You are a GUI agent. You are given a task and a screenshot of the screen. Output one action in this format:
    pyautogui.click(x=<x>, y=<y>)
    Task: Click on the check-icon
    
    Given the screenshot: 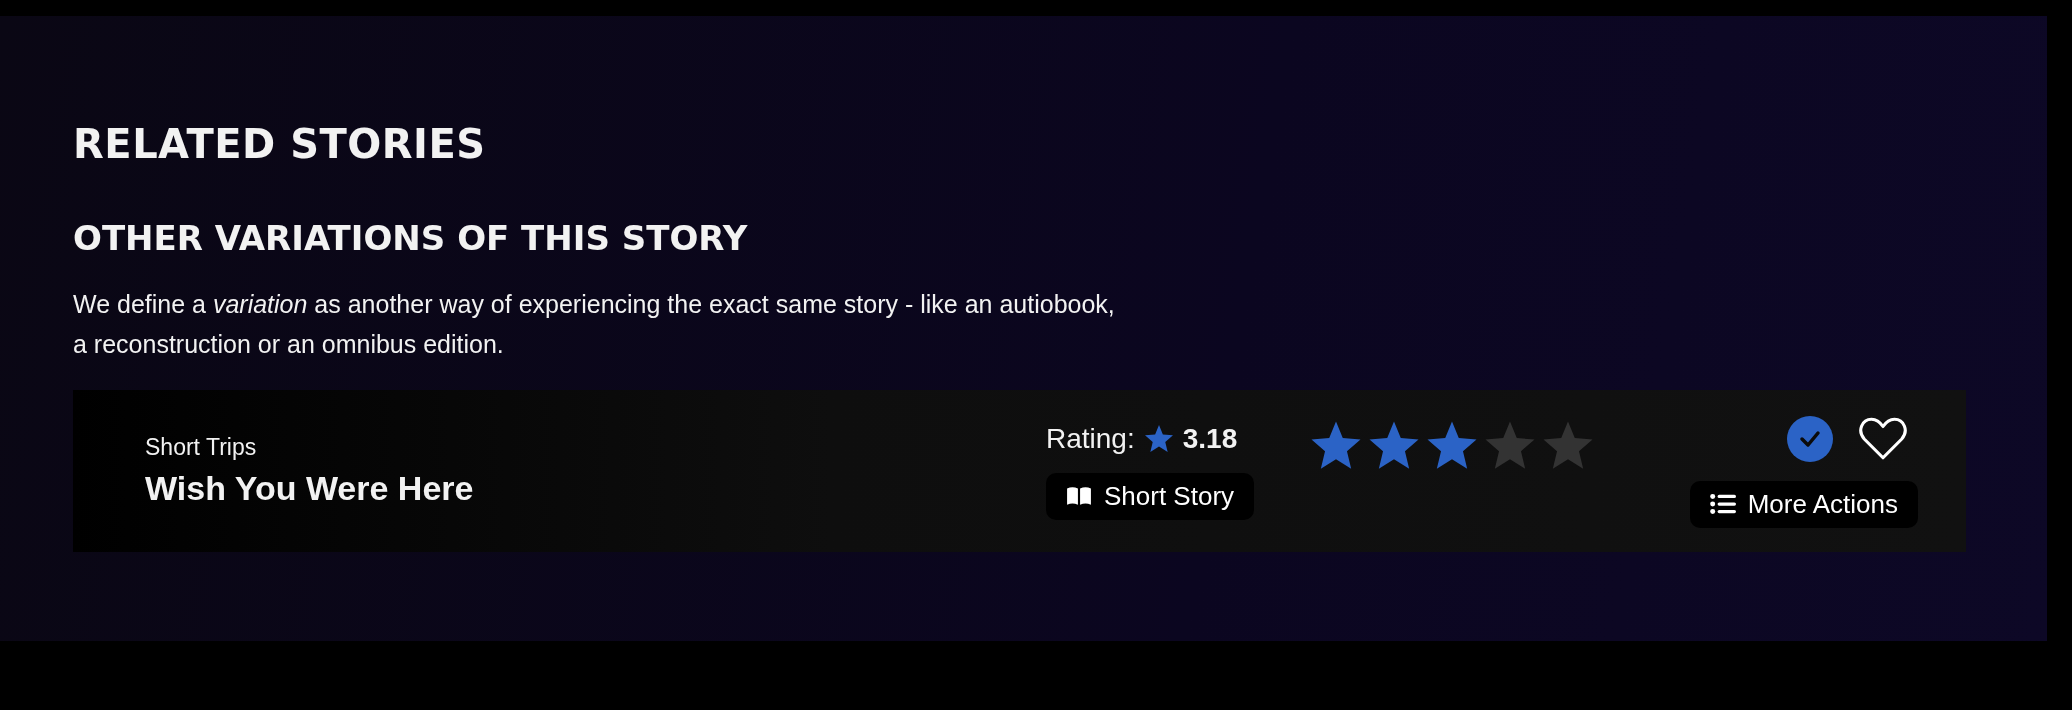 What is the action you would take?
    pyautogui.click(x=1810, y=438)
    